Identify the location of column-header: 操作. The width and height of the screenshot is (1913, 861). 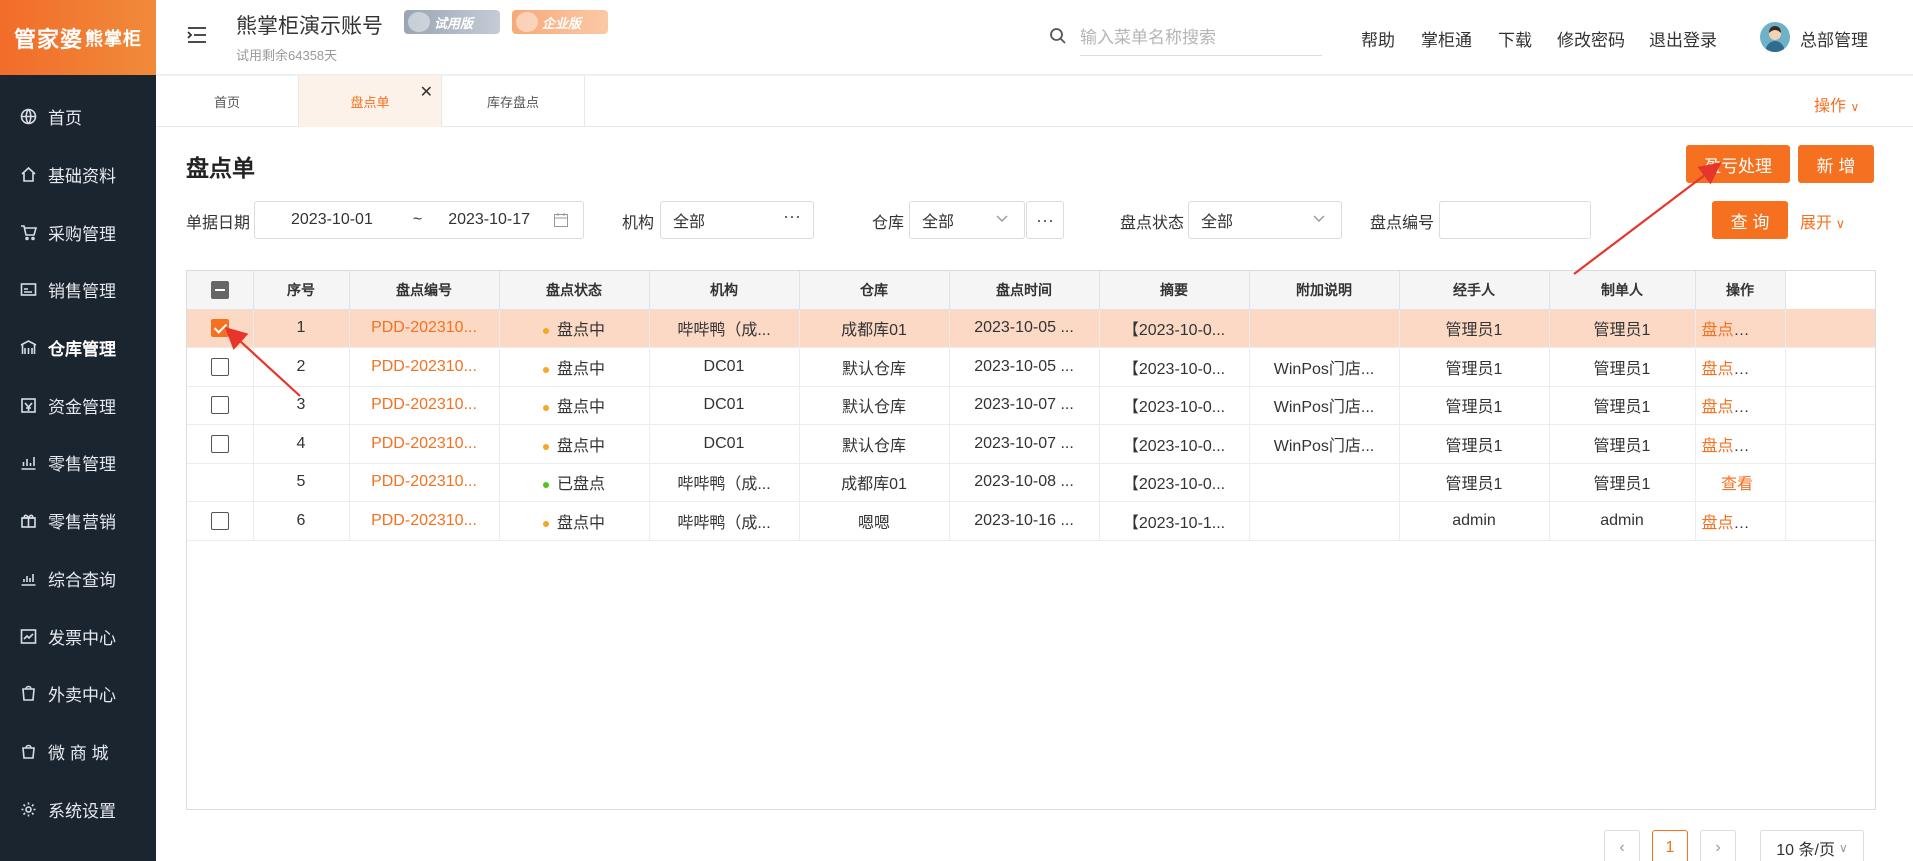
(1740, 290).